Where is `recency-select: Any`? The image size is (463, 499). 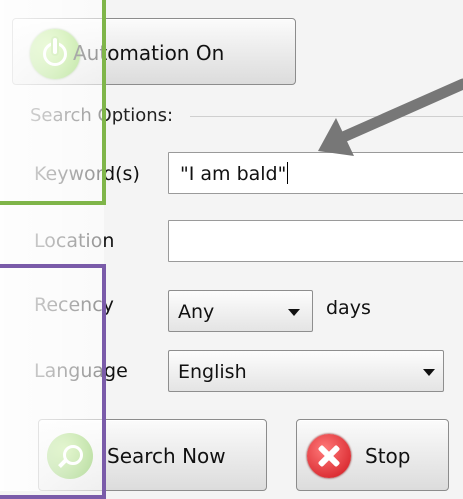 recency-select: Any is located at coordinates (240, 311).